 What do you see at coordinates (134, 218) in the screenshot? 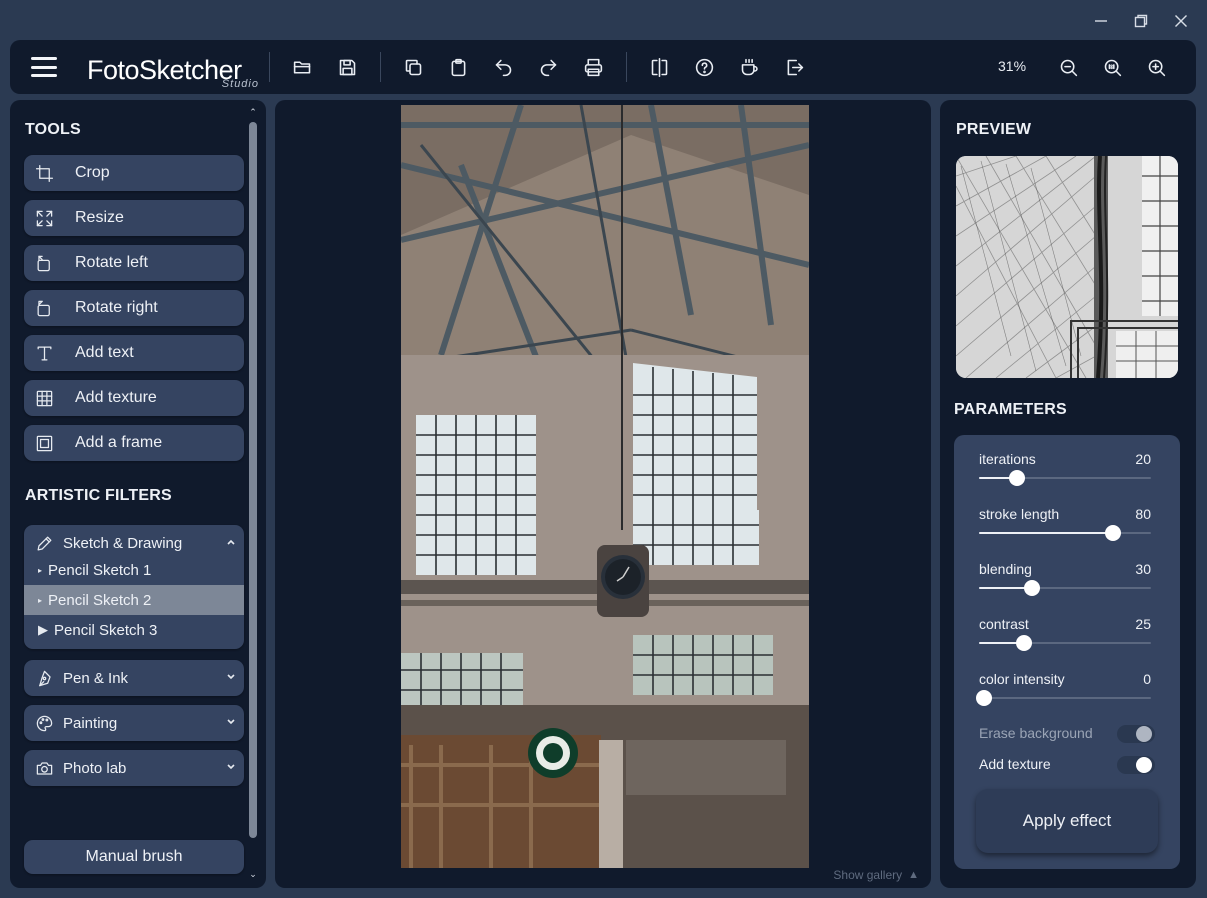
I see `resize-button: Resize` at bounding box center [134, 218].